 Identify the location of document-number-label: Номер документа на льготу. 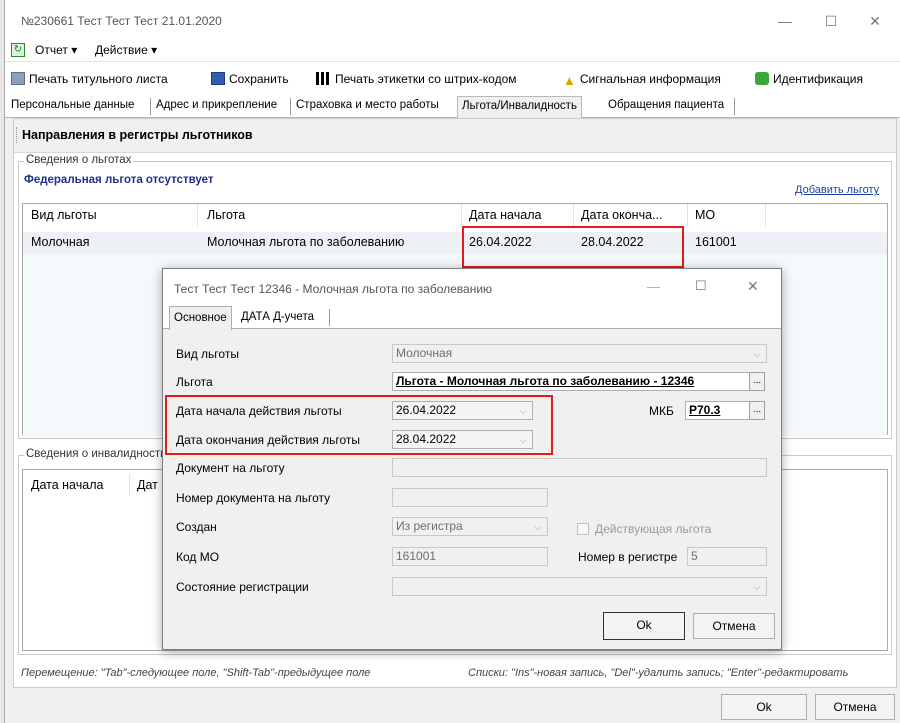
(253, 498).